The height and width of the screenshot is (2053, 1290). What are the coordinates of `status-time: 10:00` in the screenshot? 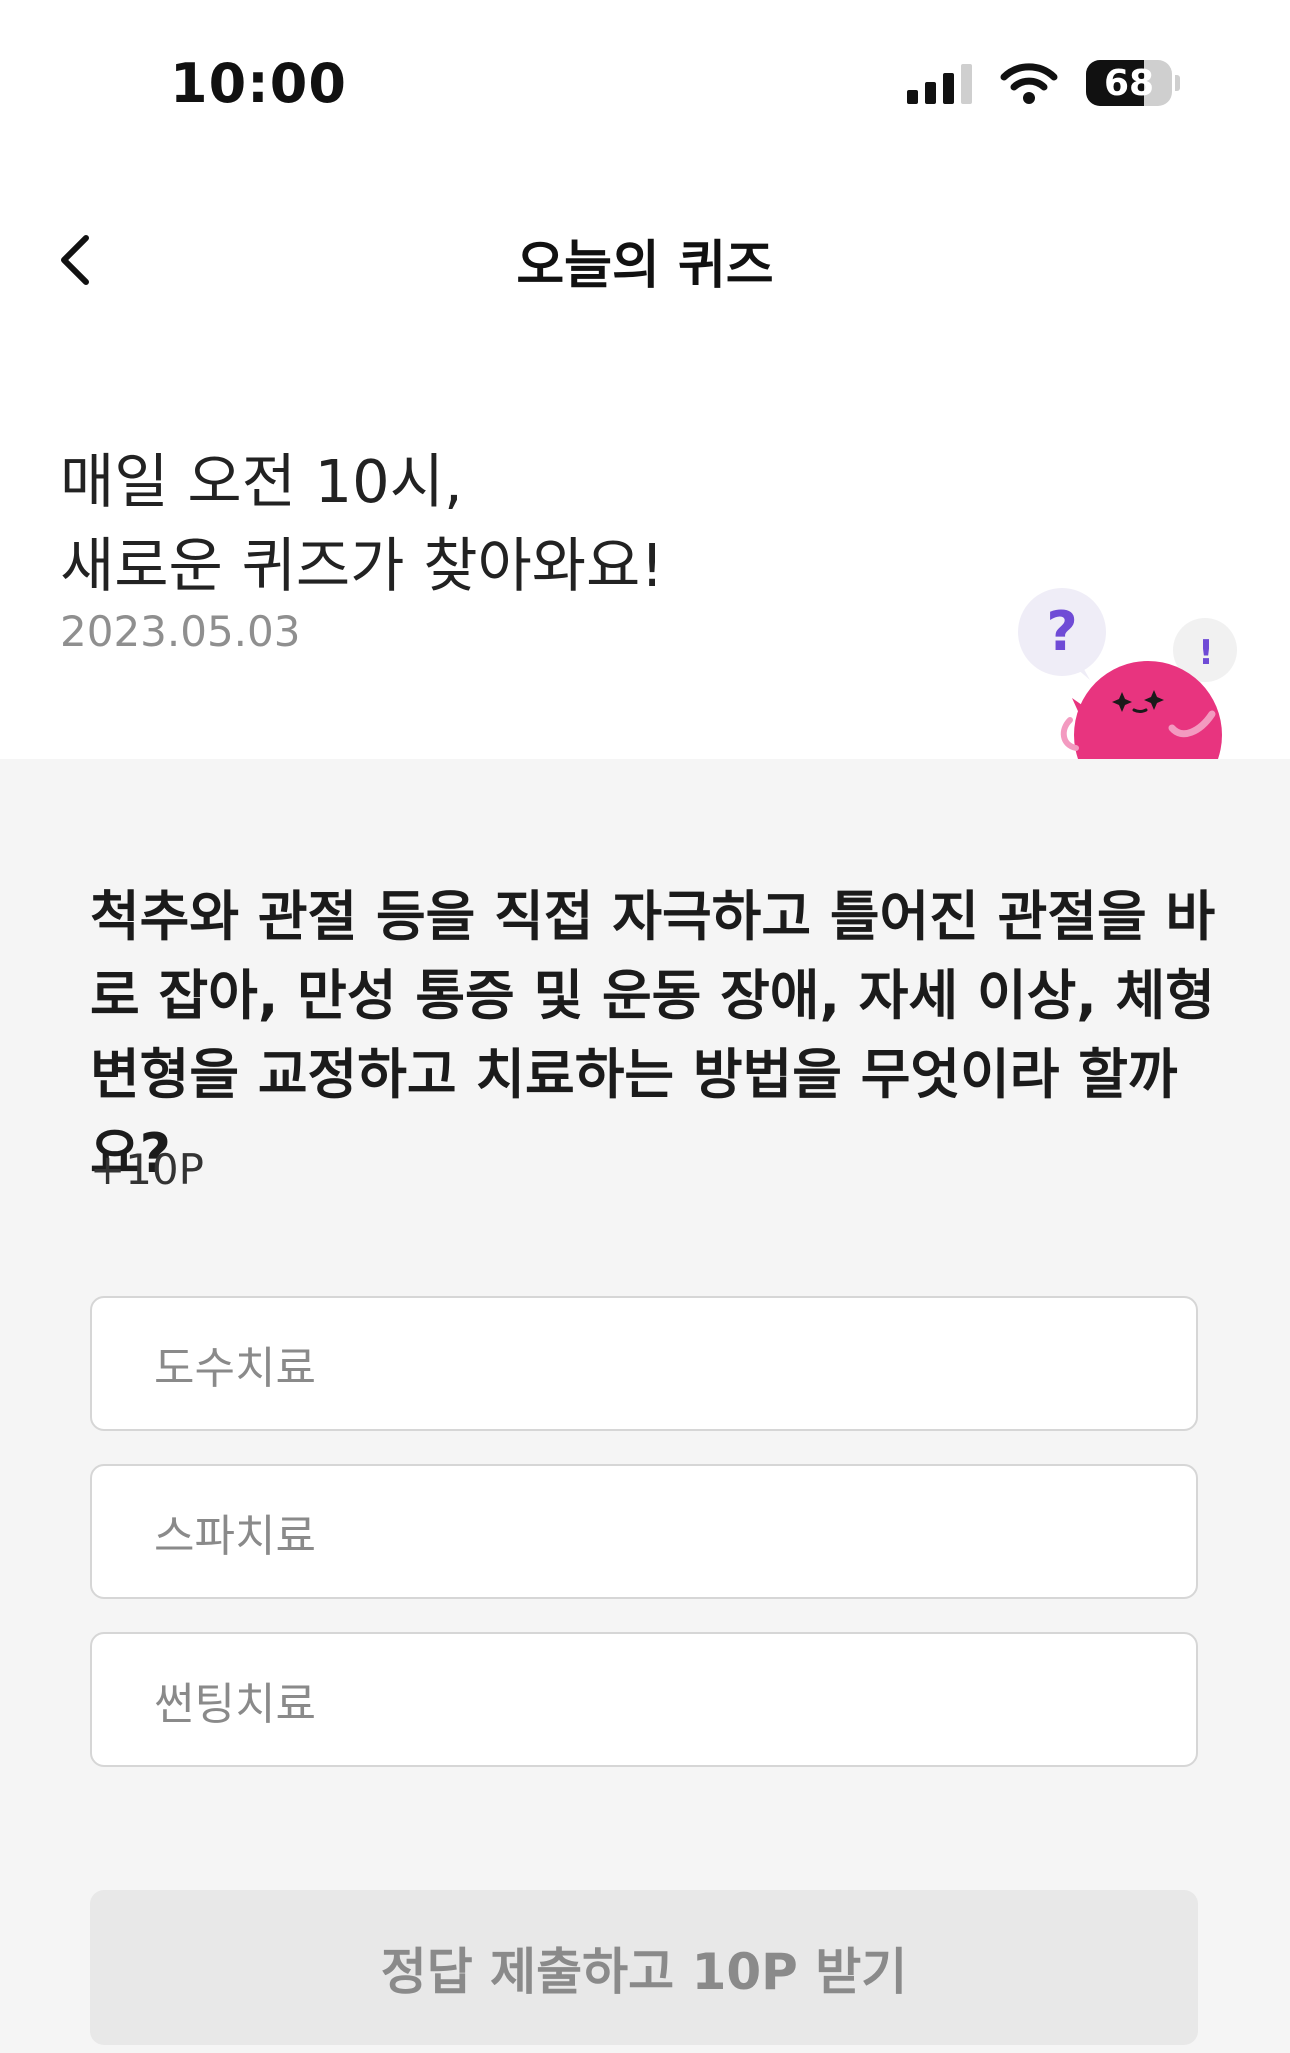 It's located at (258, 83).